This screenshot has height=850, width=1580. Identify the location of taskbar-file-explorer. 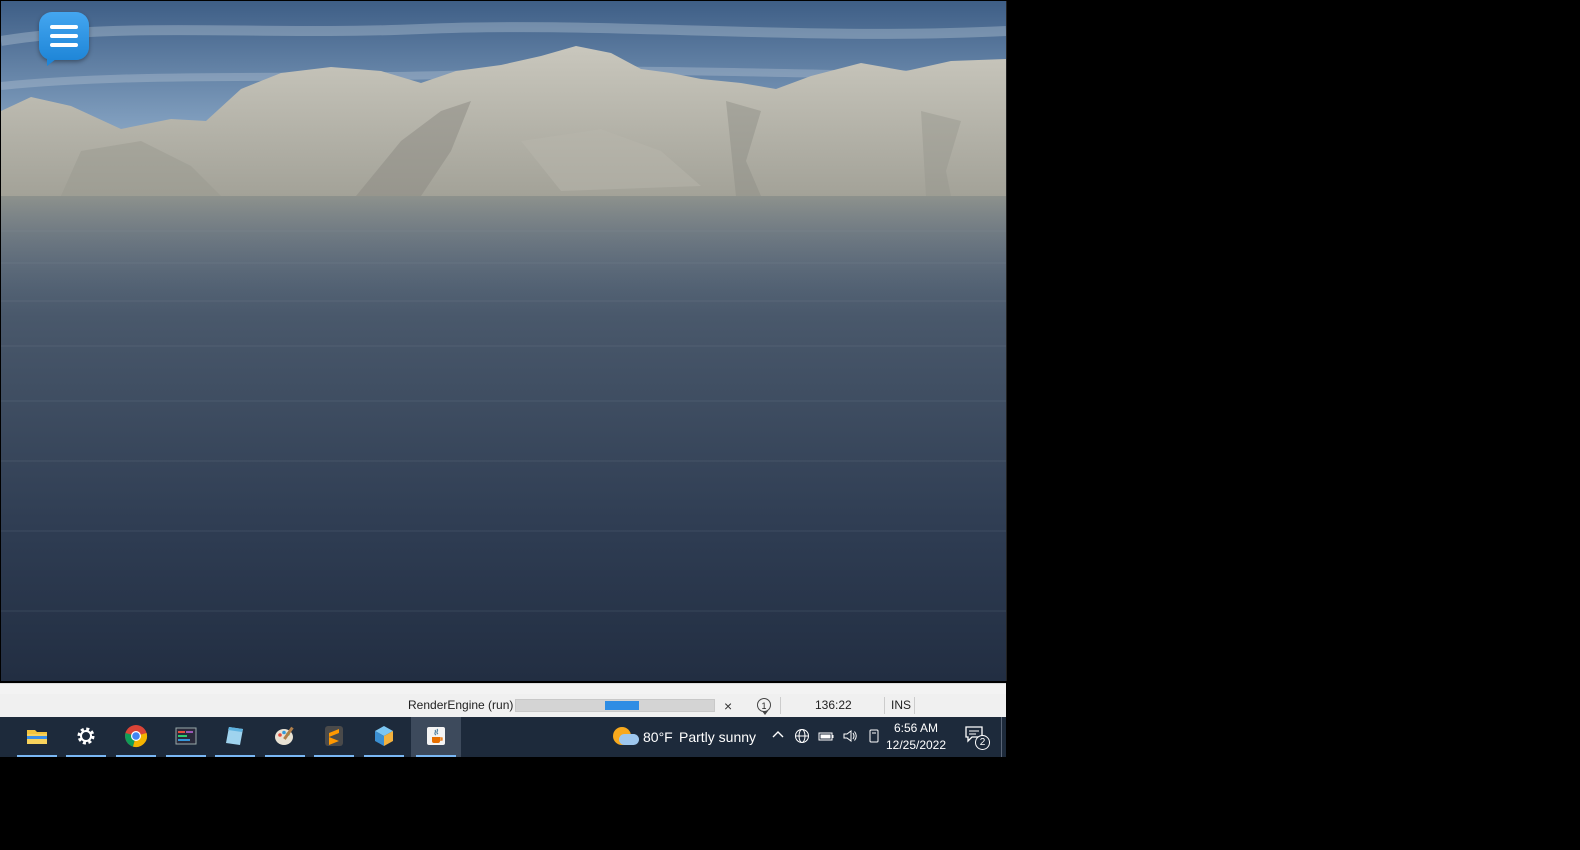
(37, 737).